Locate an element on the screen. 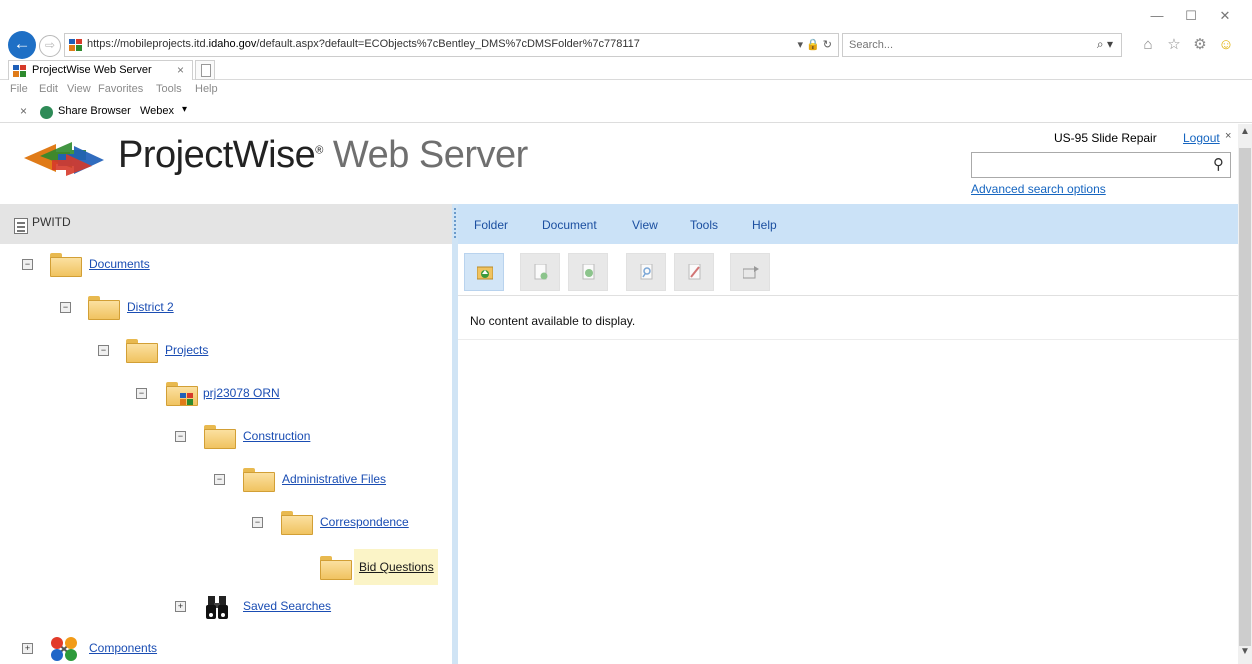  menu-edit: Edit is located at coordinates (48, 89).